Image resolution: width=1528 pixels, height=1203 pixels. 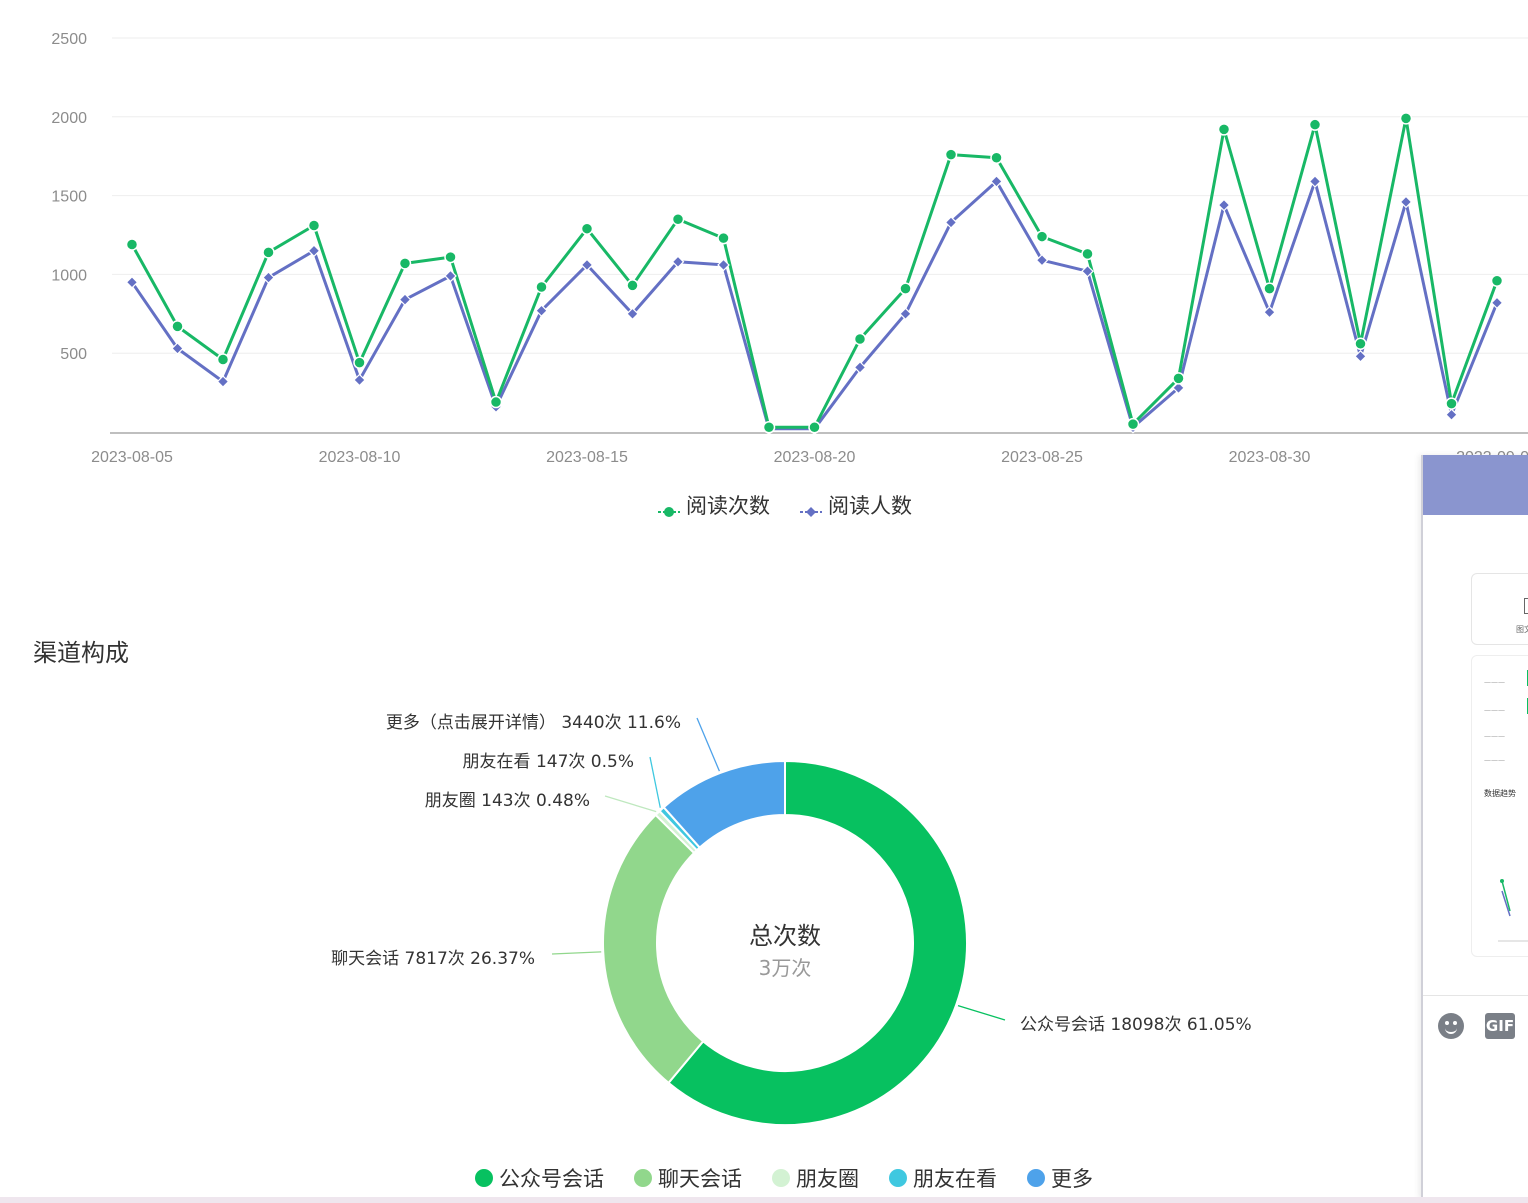 I want to click on article-card: 图文, so click(x=1499, y=609).